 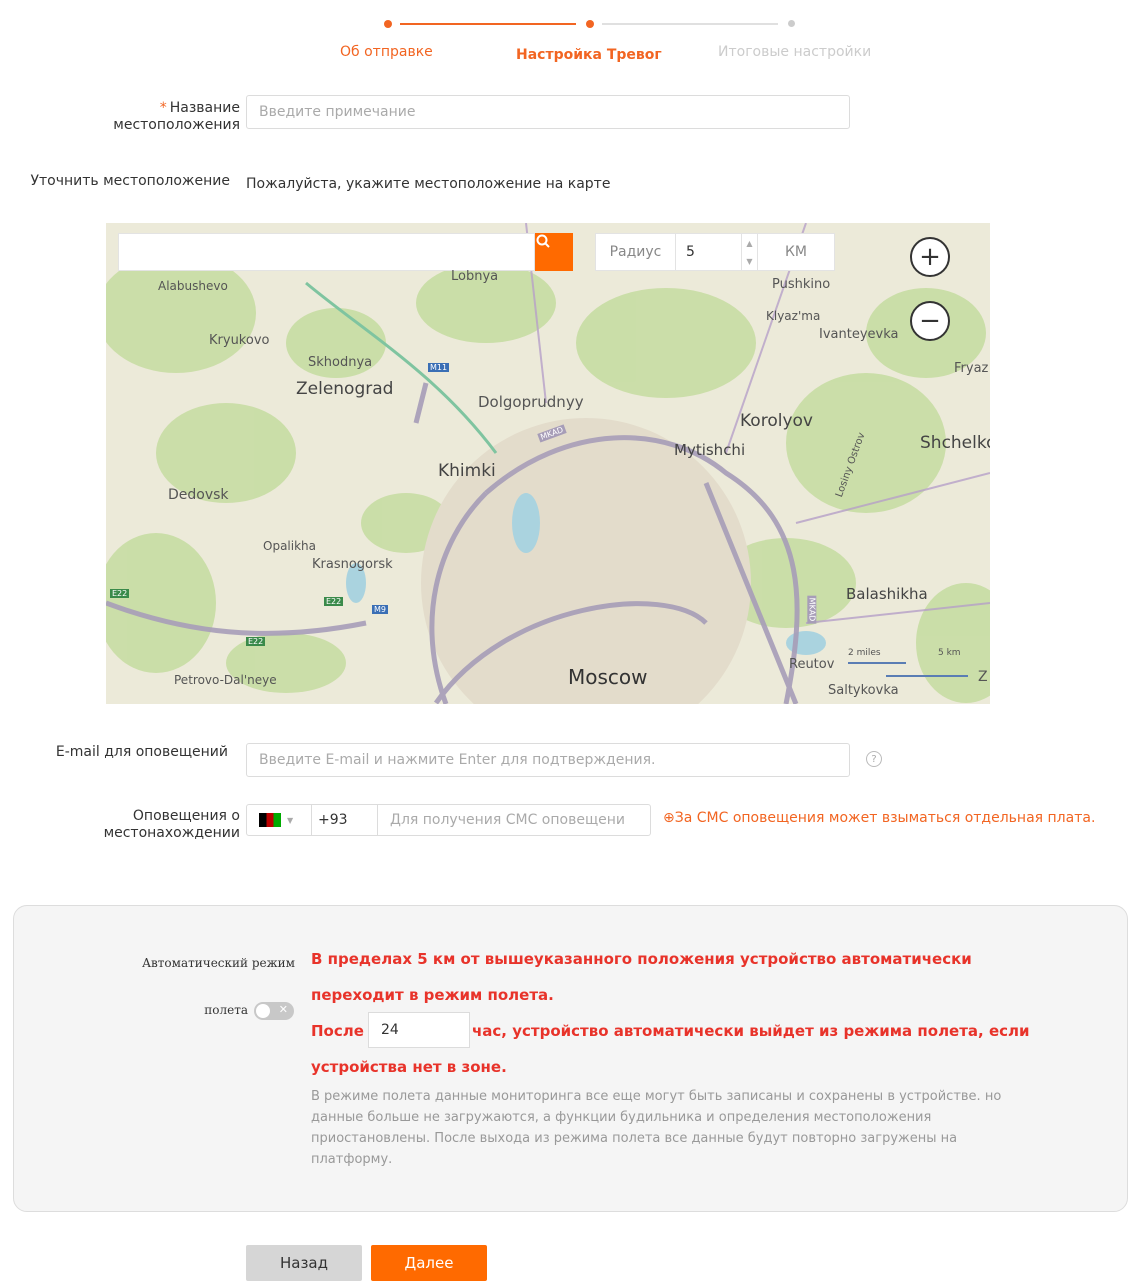 I want to click on step-label-2: Настройка Тревог, so click(x=589, y=55).